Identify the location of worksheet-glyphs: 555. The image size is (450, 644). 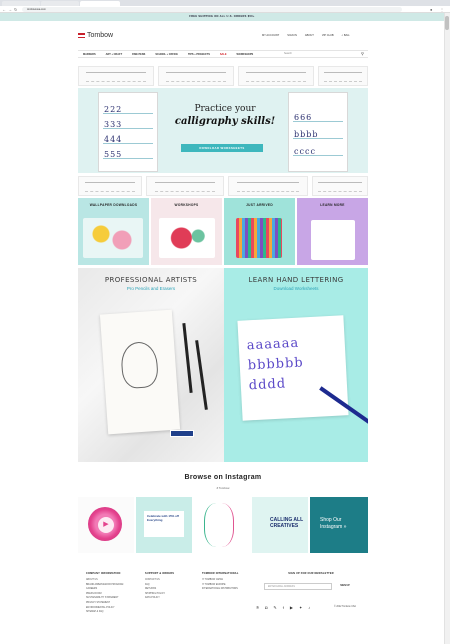
(113, 154).